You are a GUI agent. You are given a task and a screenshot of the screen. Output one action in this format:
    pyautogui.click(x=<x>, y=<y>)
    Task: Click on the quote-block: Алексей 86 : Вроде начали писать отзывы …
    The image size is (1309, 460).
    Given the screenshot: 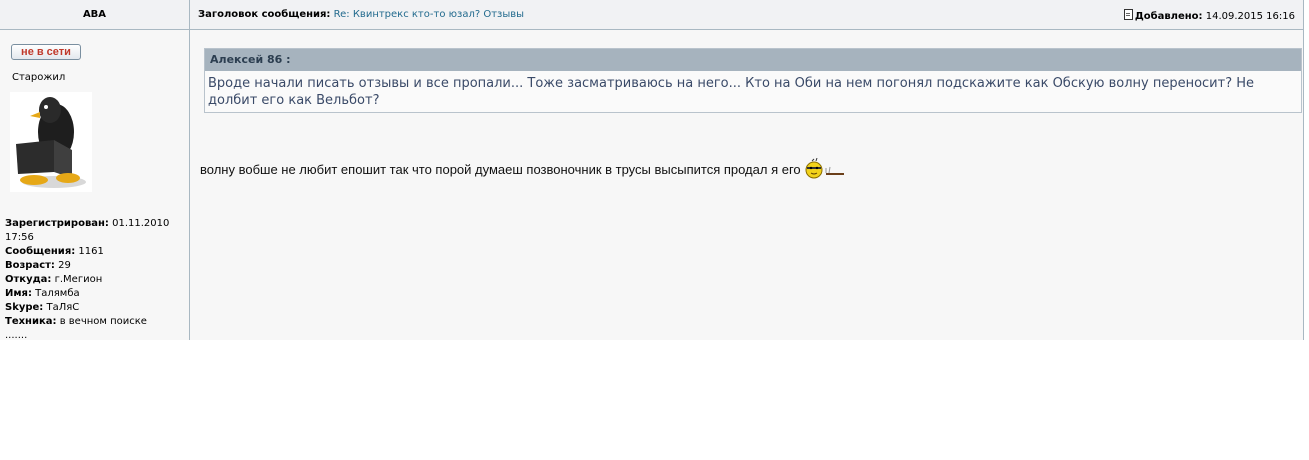 What is the action you would take?
    pyautogui.click(x=753, y=80)
    